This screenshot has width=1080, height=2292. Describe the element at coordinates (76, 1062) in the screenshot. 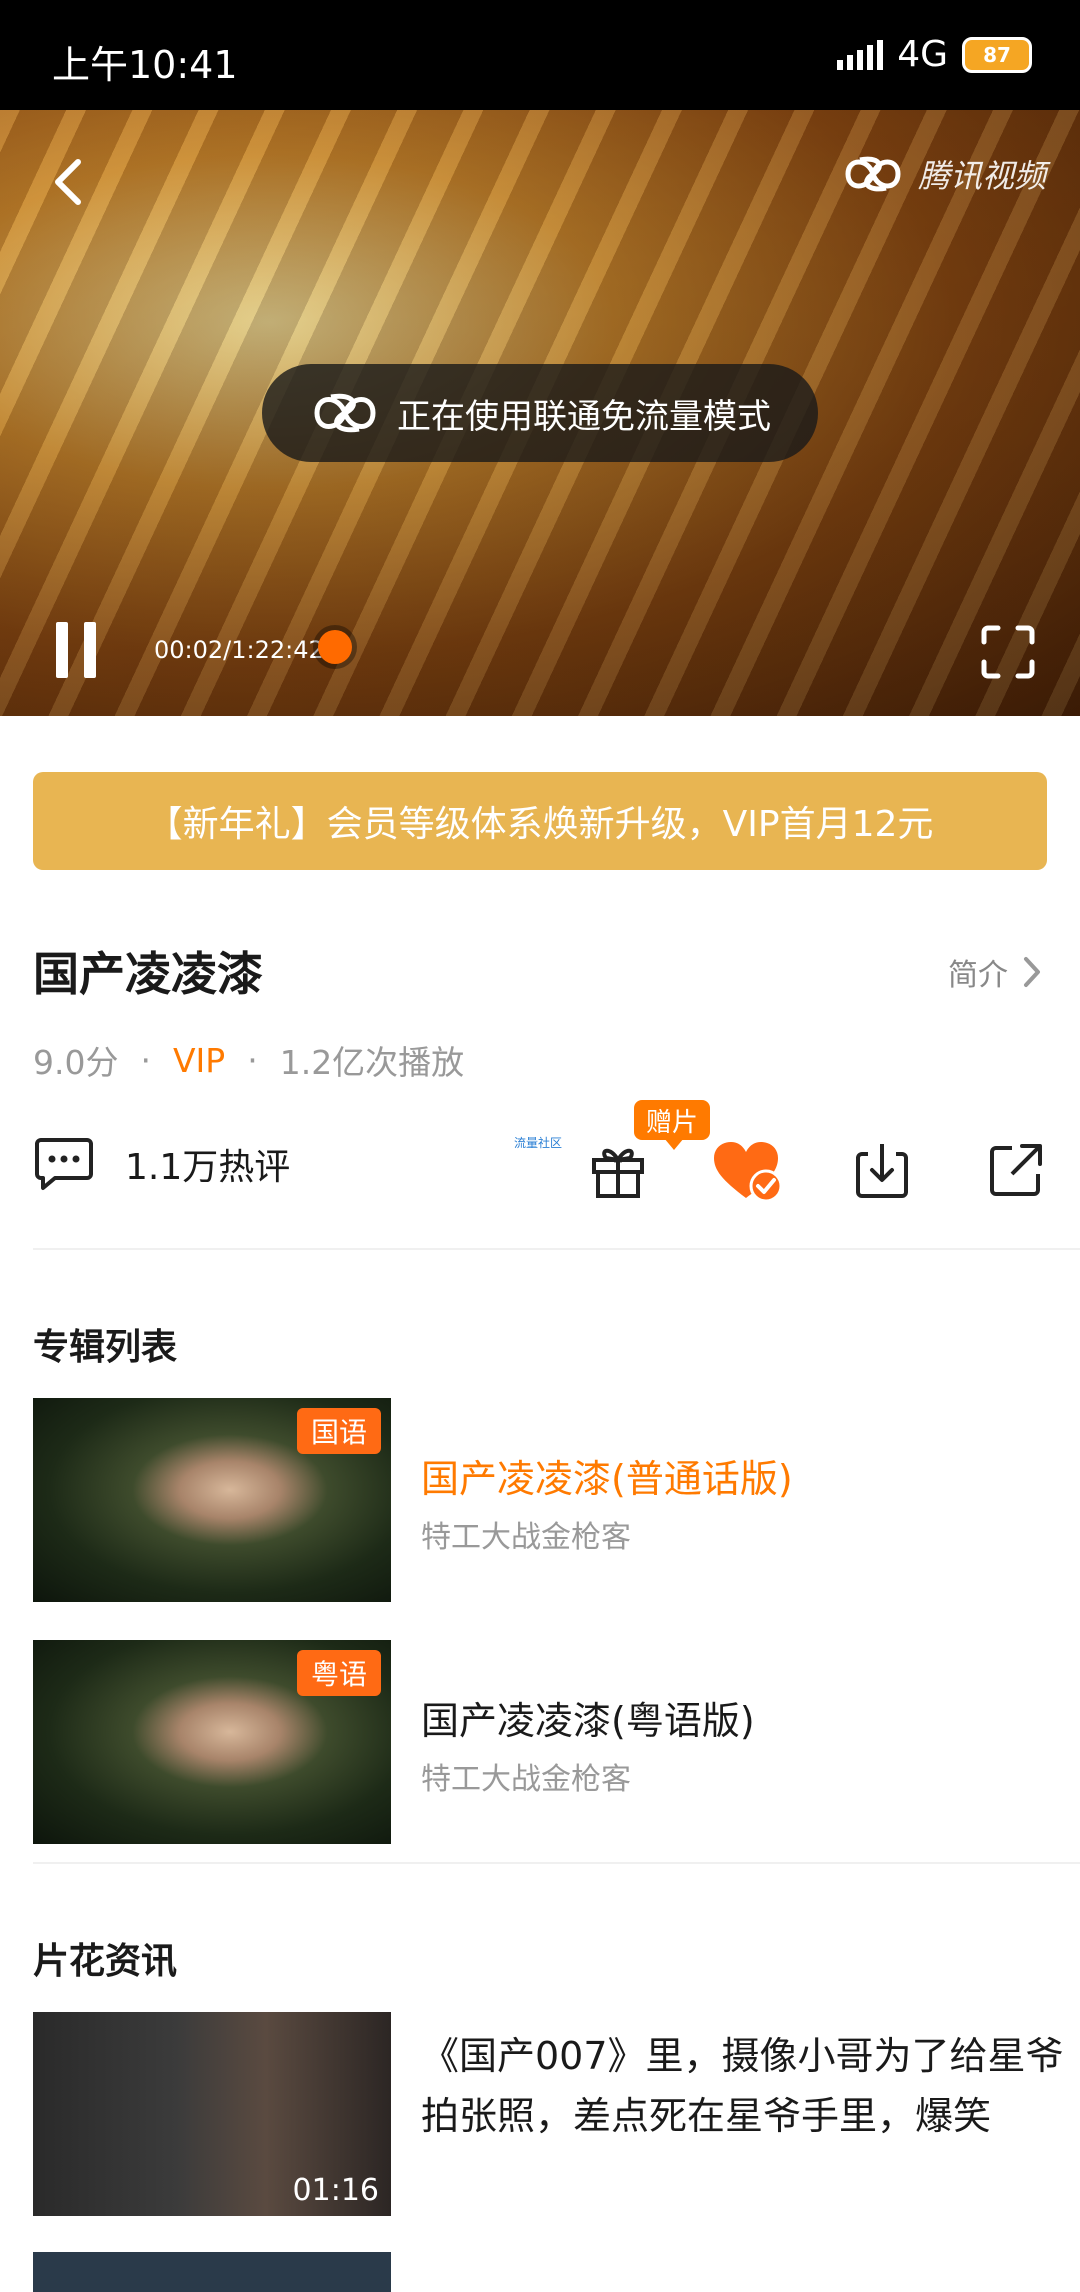

I see `score: 9.0分` at that location.